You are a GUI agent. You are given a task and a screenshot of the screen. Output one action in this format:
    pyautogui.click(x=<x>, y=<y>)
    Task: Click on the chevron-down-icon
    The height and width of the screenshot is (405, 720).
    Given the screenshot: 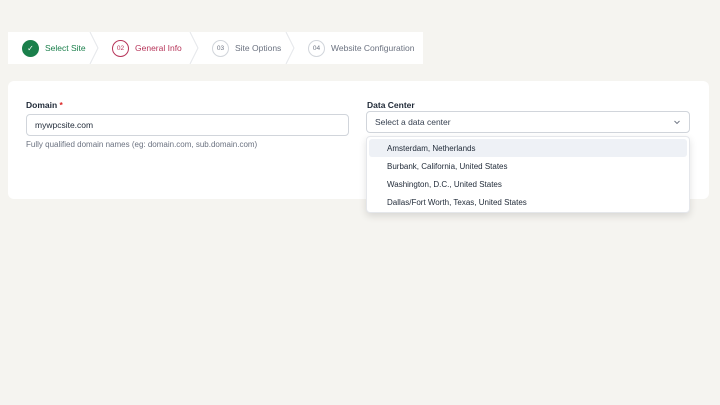 What is the action you would take?
    pyautogui.click(x=677, y=122)
    